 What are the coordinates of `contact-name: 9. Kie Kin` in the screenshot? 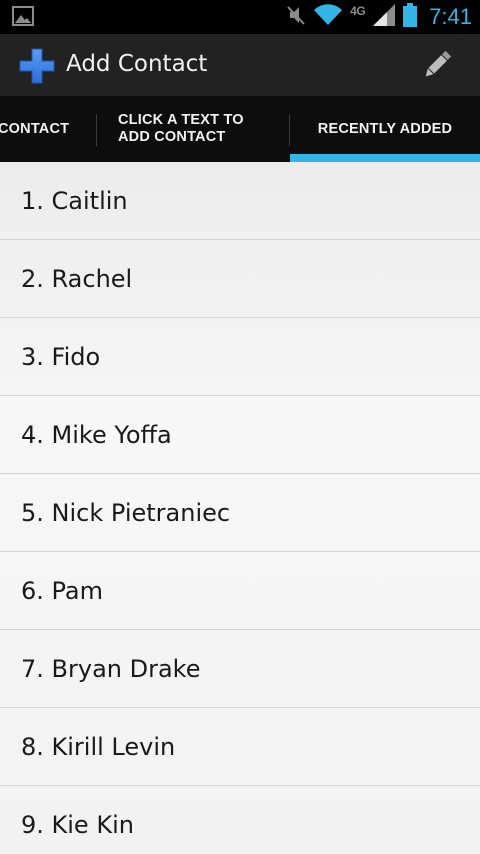 It's located at (77, 824).